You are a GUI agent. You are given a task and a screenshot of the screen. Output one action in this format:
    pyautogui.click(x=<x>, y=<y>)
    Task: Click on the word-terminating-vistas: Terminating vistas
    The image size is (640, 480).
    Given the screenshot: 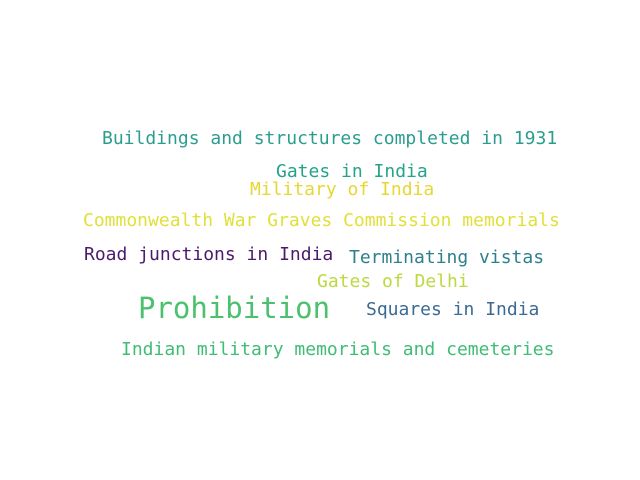 What is the action you would take?
    pyautogui.click(x=447, y=257)
    